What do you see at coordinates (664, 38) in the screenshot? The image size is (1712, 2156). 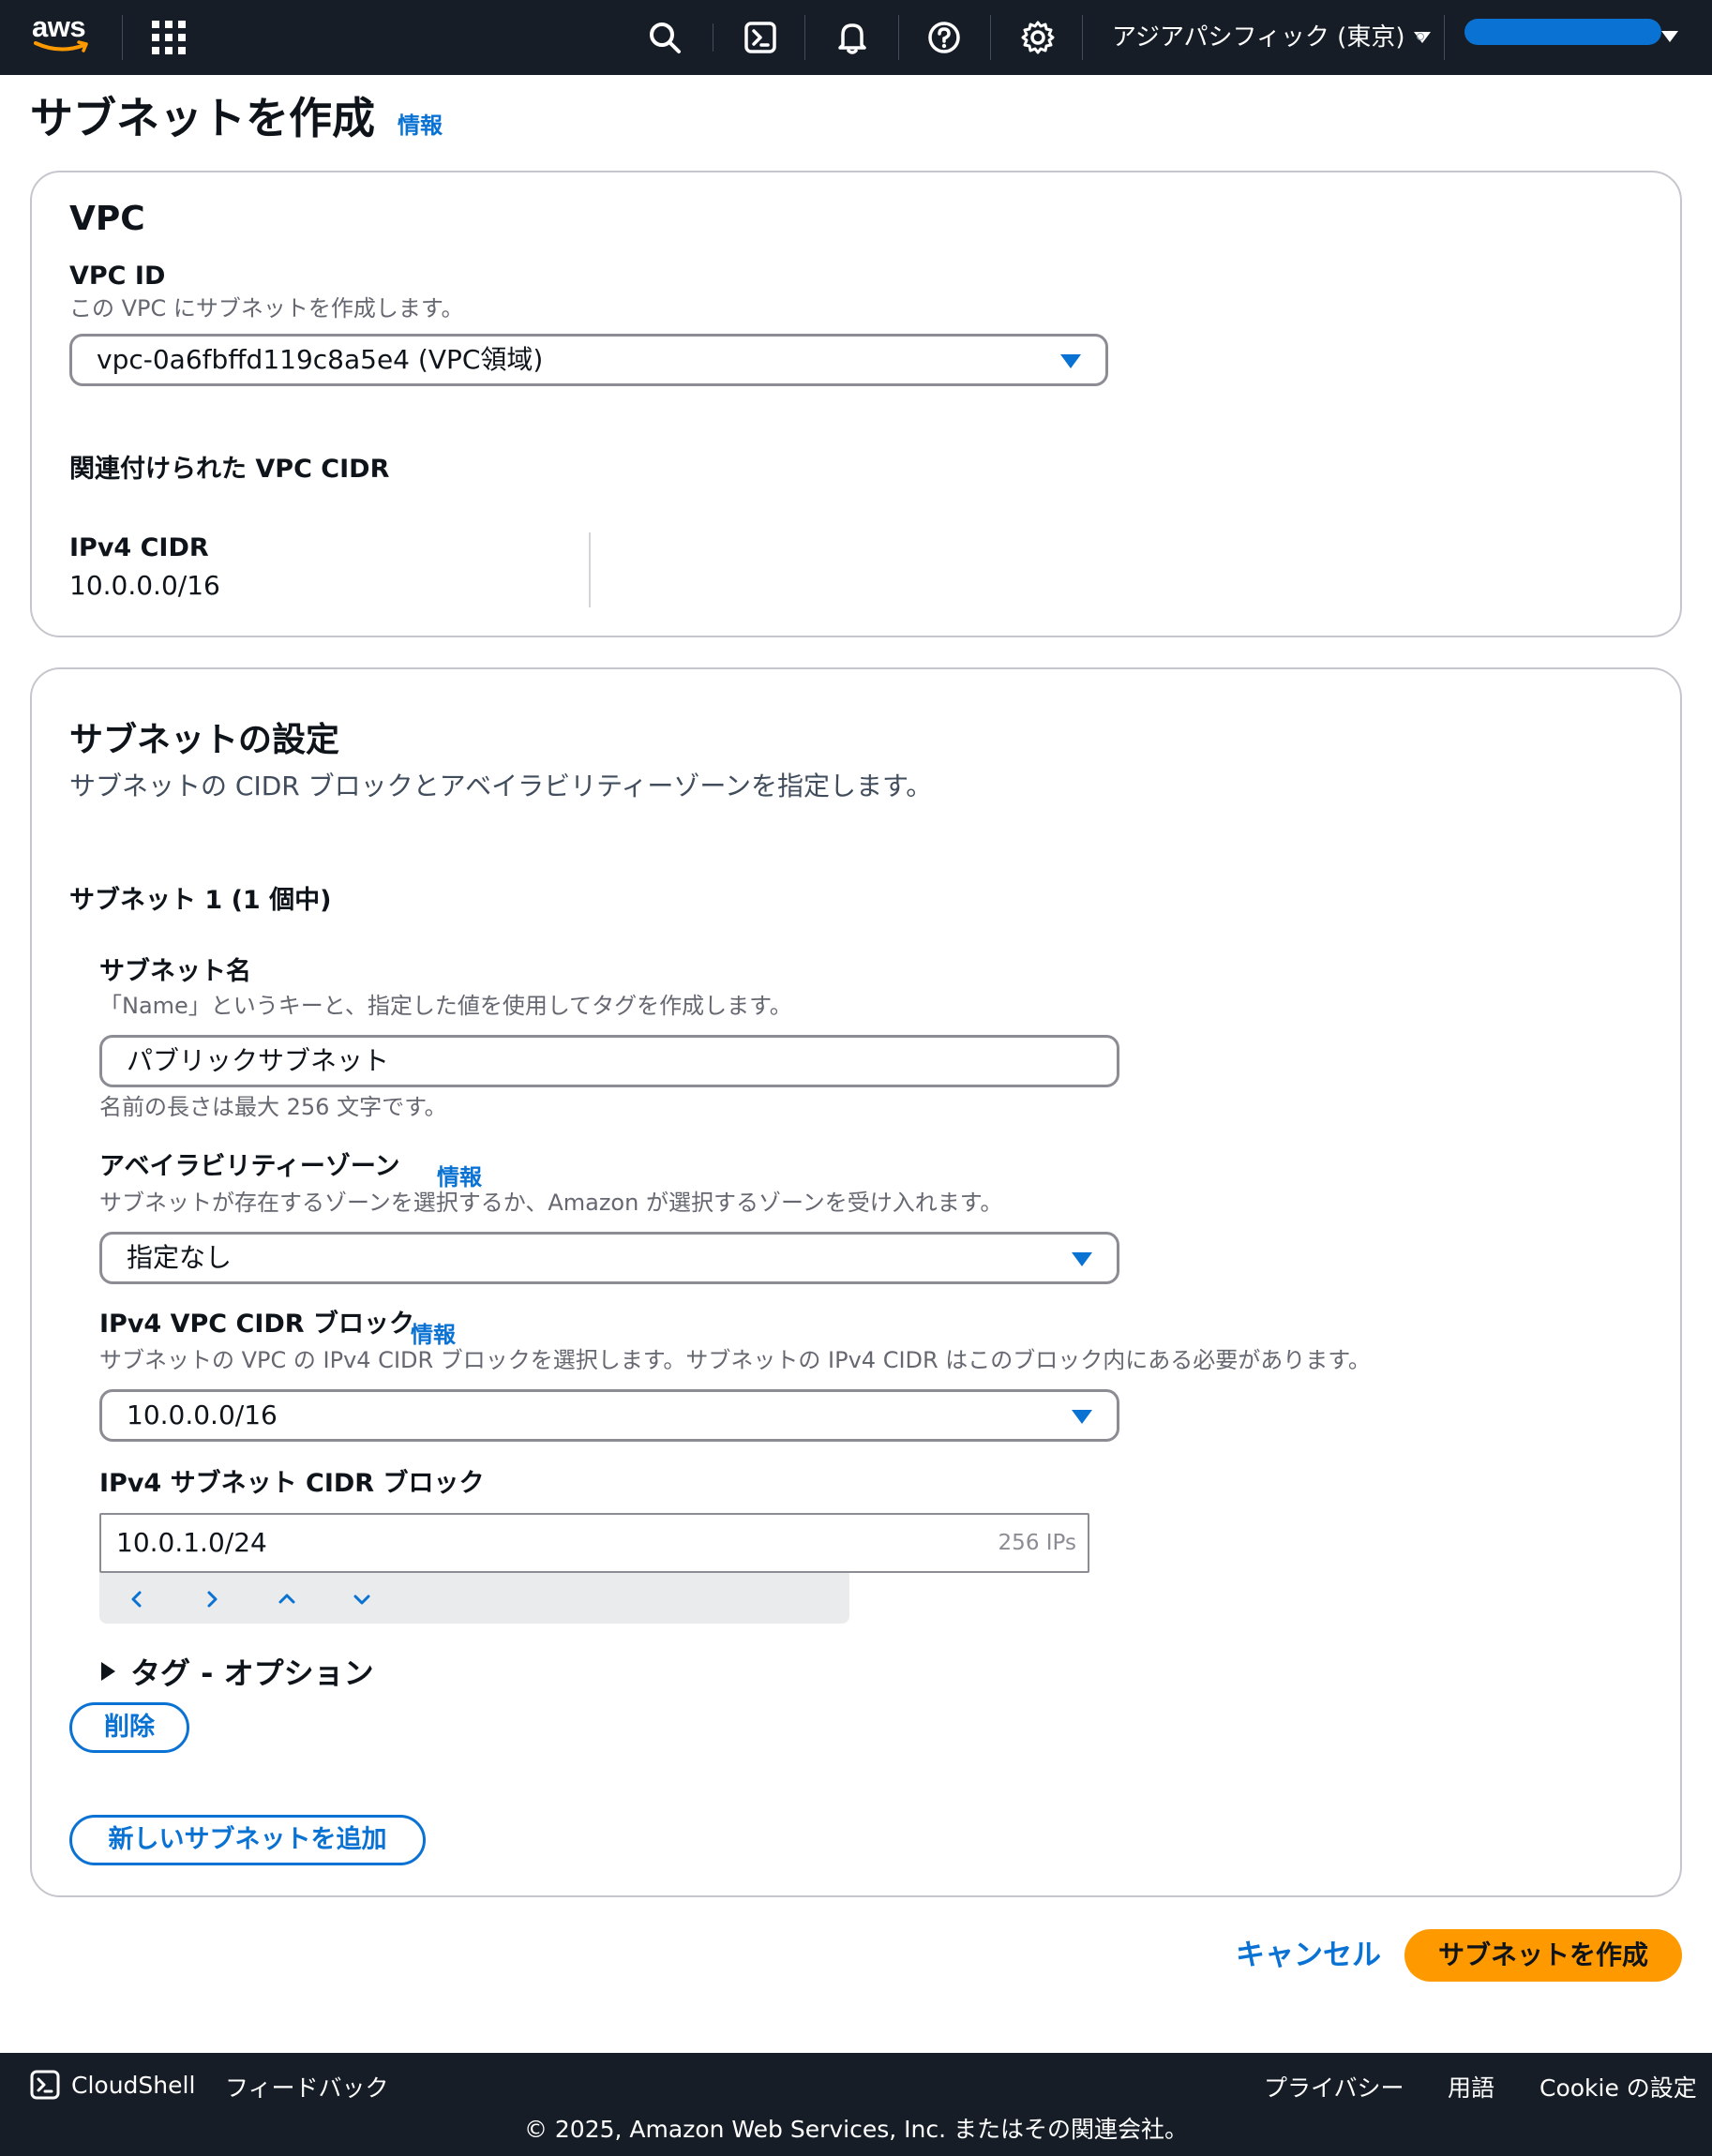 I see `search-icon` at bounding box center [664, 38].